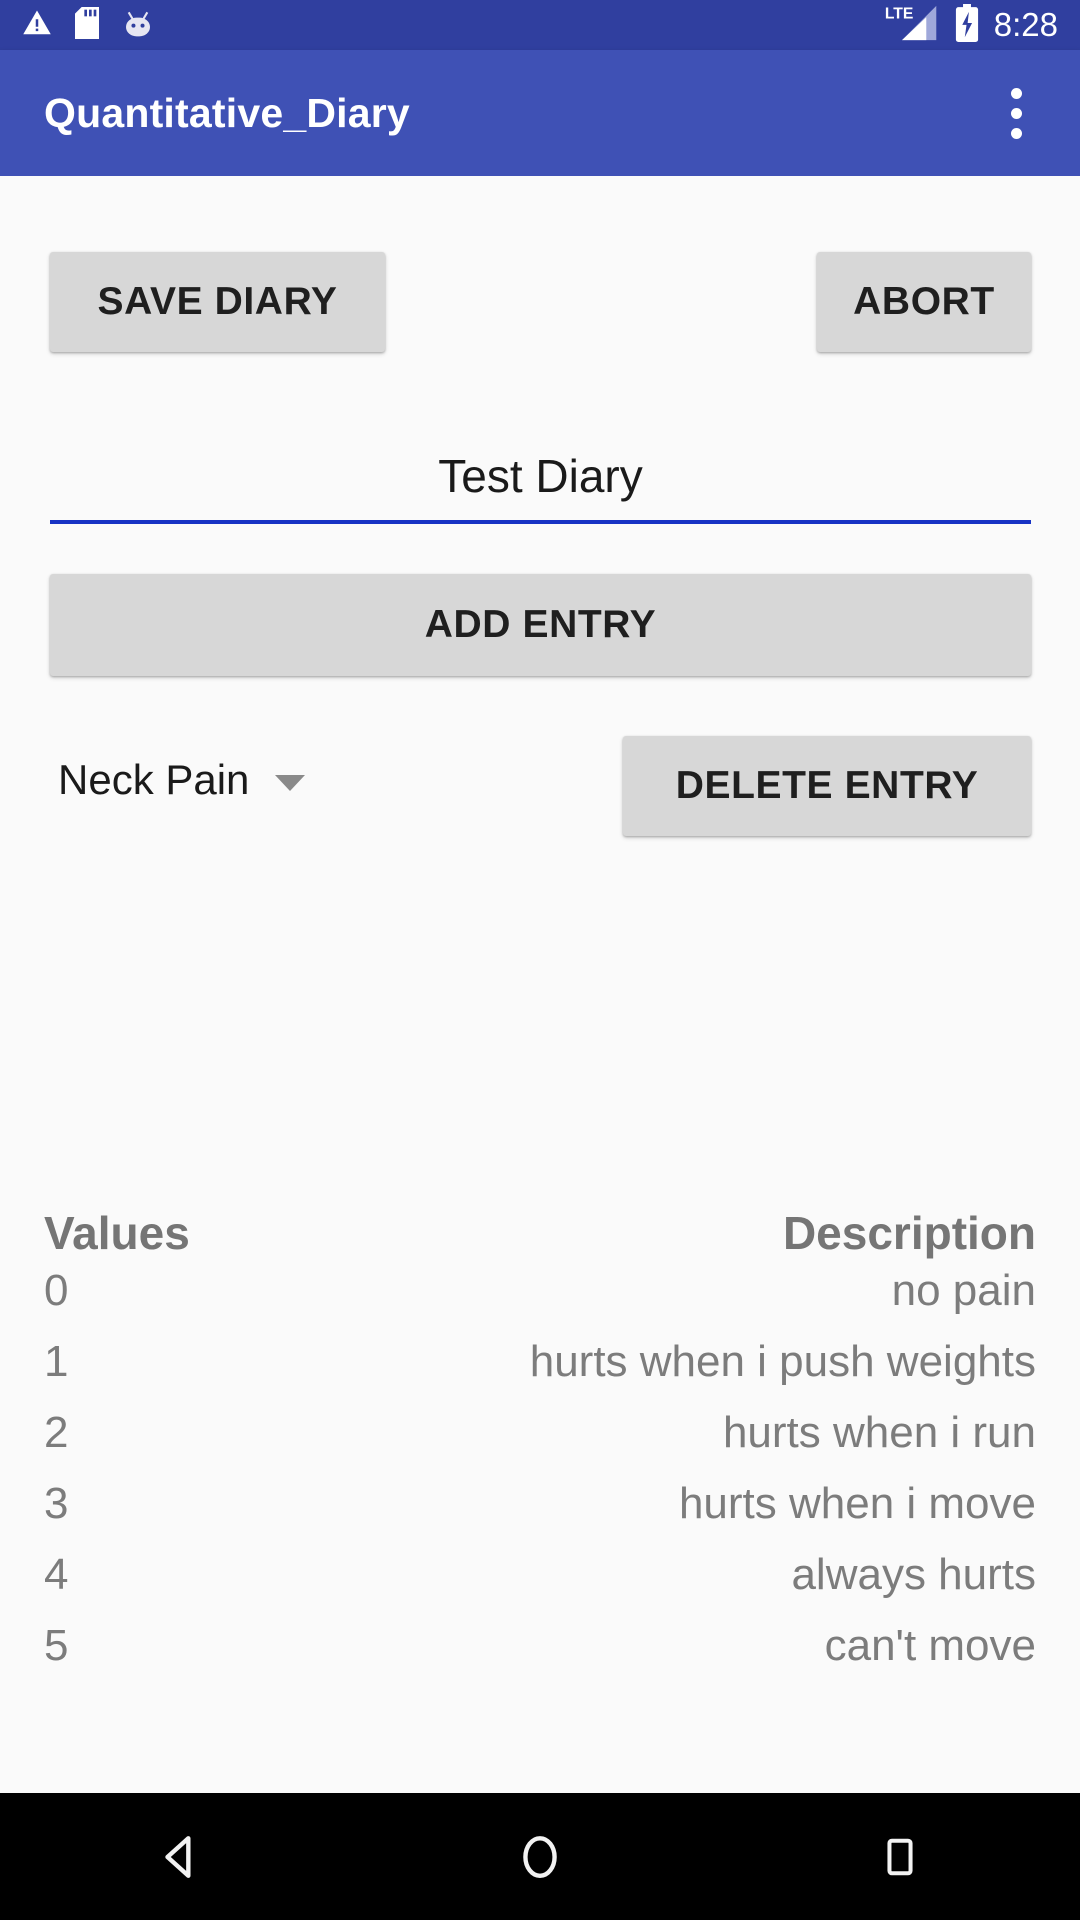 The width and height of the screenshot is (1080, 1920). I want to click on column-header-values: Values, so click(117, 1233).